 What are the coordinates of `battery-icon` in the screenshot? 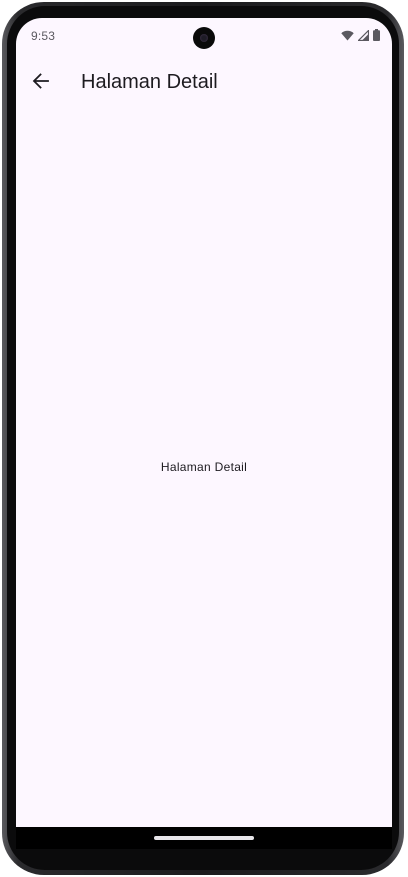 It's located at (376, 35).